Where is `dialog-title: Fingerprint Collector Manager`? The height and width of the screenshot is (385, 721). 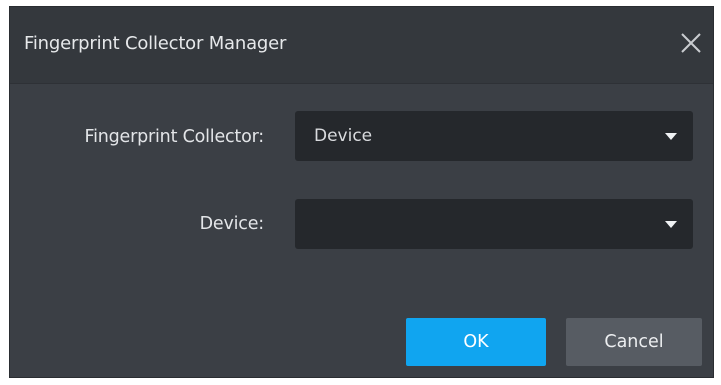
dialog-title: Fingerprint Collector Manager is located at coordinates (155, 43).